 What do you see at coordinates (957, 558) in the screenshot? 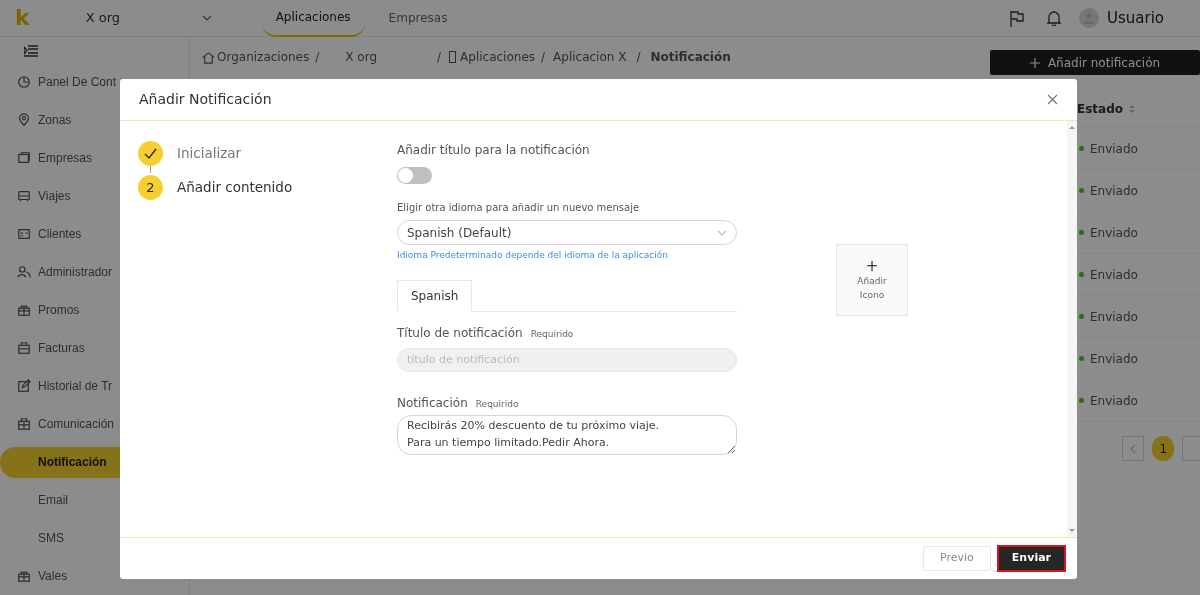
I see `previous-button: Previo` at bounding box center [957, 558].